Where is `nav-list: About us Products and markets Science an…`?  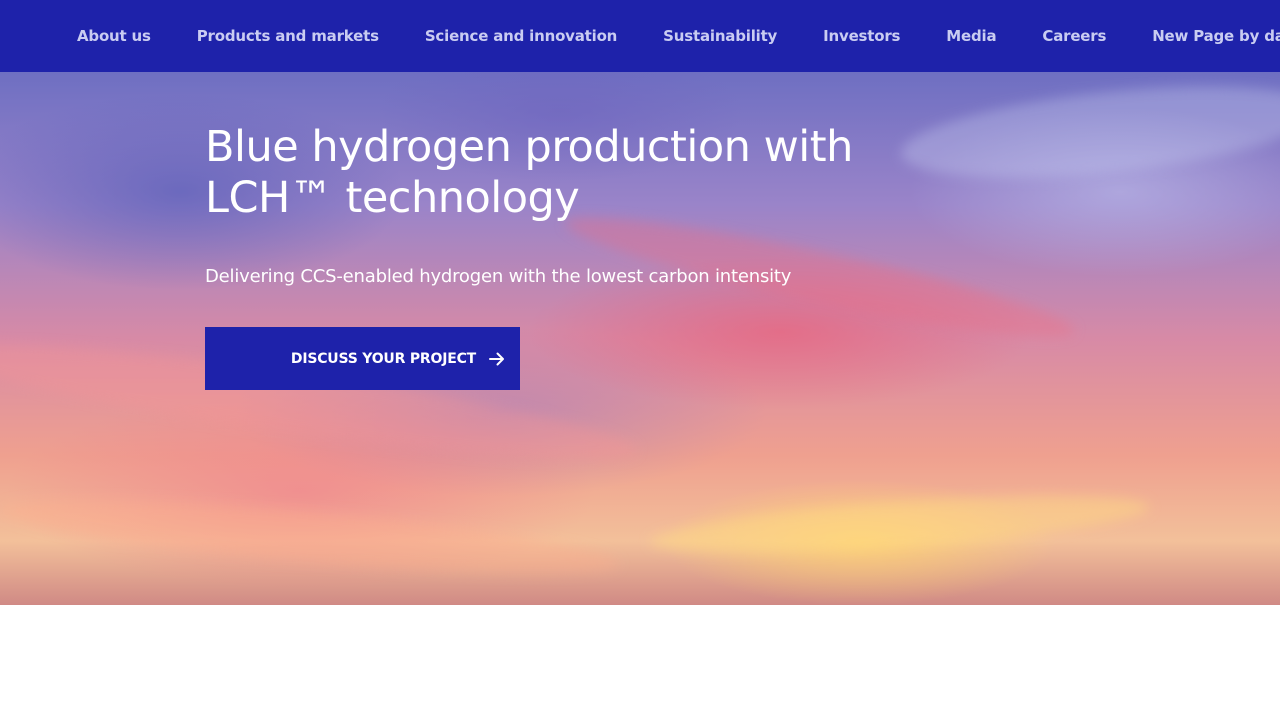 nav-list: About us Products and markets Science an… is located at coordinates (640, 36).